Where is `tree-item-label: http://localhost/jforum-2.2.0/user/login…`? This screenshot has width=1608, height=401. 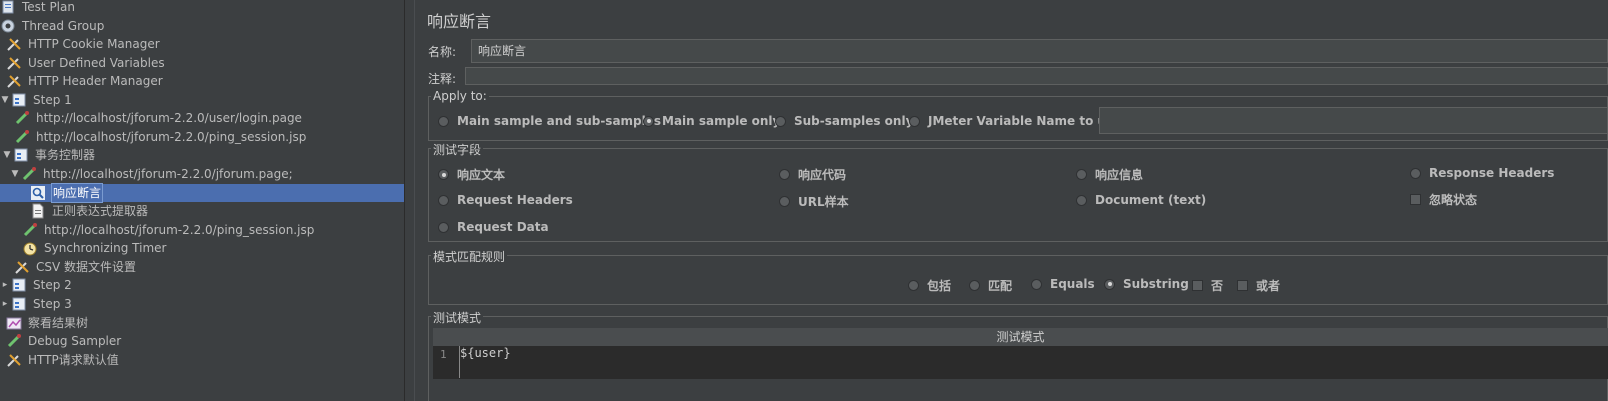
tree-item-label: http://localhost/jforum-2.2.0/user/login… is located at coordinates (169, 118).